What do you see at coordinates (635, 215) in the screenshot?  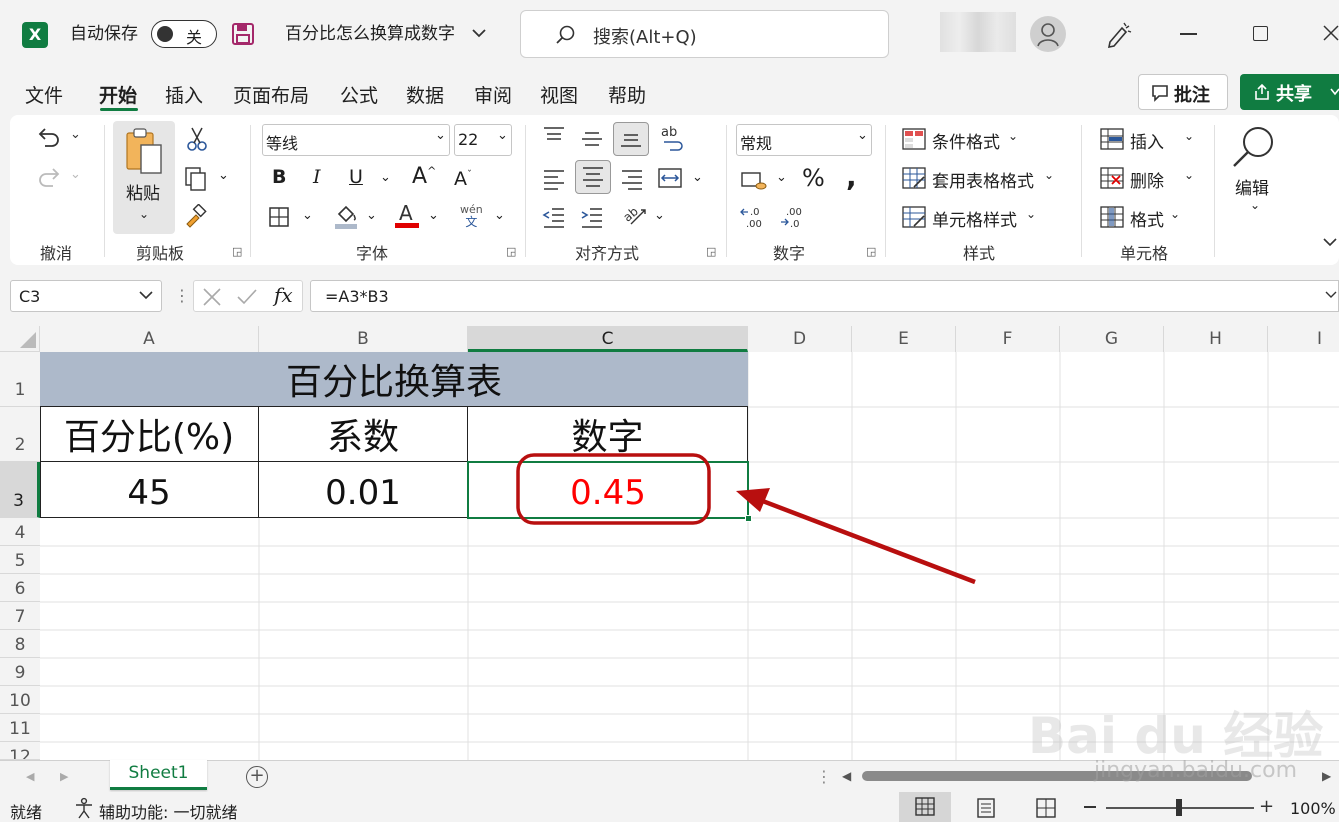 I see `orientation-icon: ab` at bounding box center [635, 215].